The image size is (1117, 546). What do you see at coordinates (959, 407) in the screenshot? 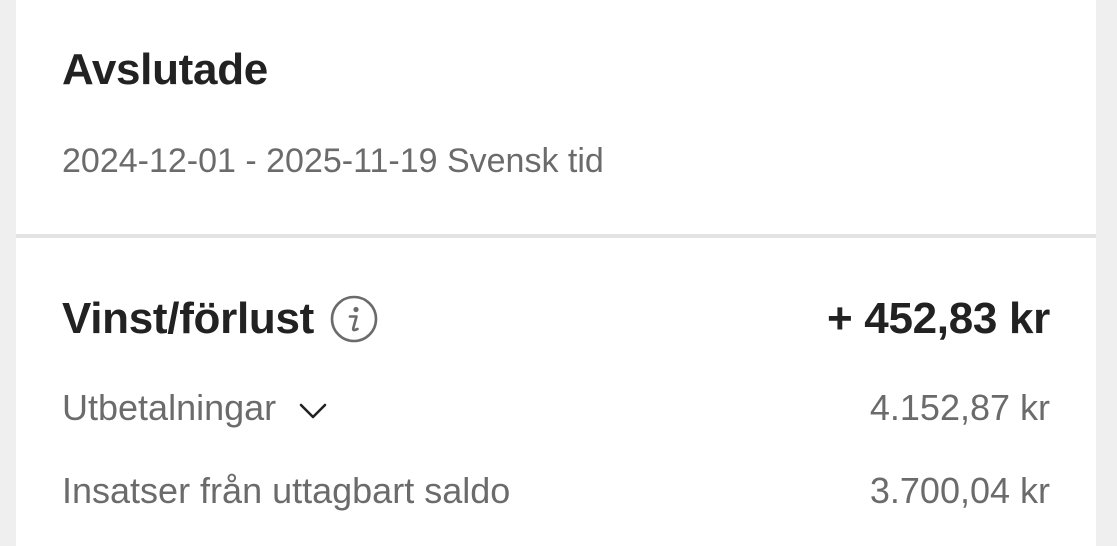
I see `payouts-value: 4.152,87 kr` at bounding box center [959, 407].